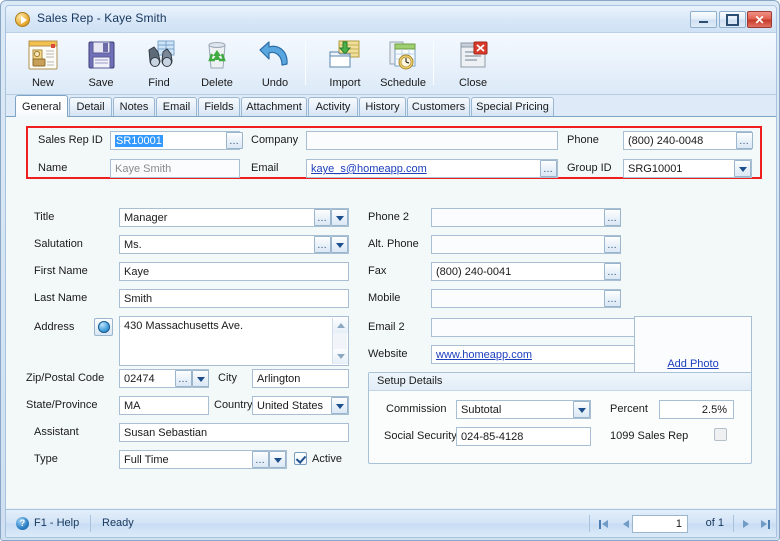 The width and height of the screenshot is (780, 541). Describe the element at coordinates (234, 271) in the screenshot. I see `first-name-input: Kaye` at that location.